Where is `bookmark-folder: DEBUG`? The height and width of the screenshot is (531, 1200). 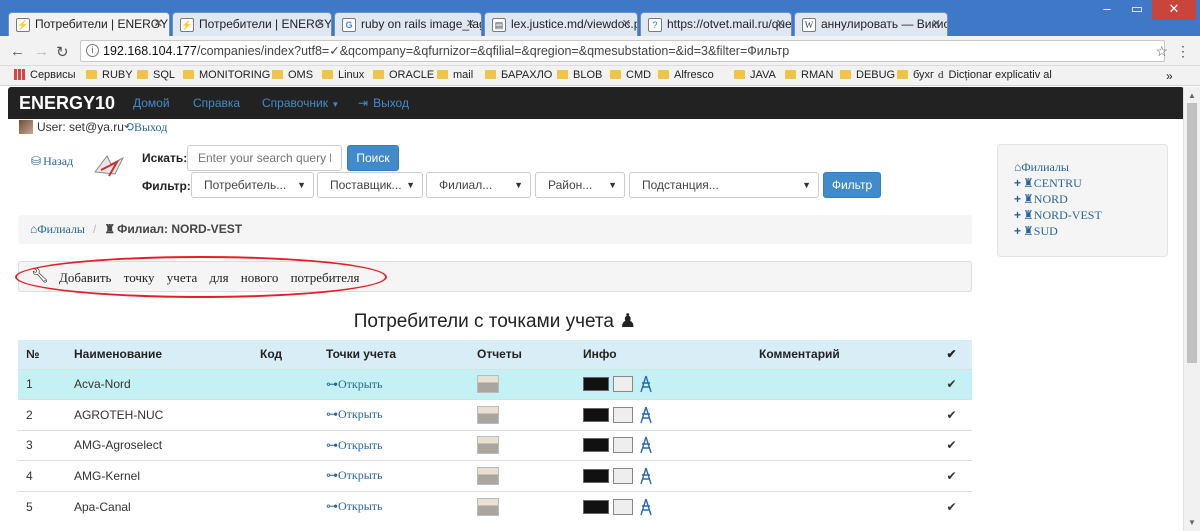 bookmark-folder: DEBUG is located at coordinates (867, 75).